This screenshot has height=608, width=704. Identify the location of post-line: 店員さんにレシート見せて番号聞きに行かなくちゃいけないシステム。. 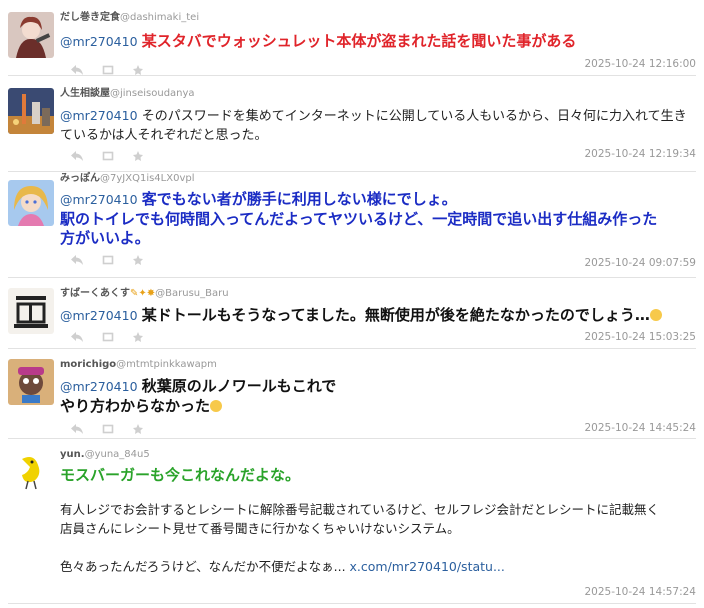
(260, 528).